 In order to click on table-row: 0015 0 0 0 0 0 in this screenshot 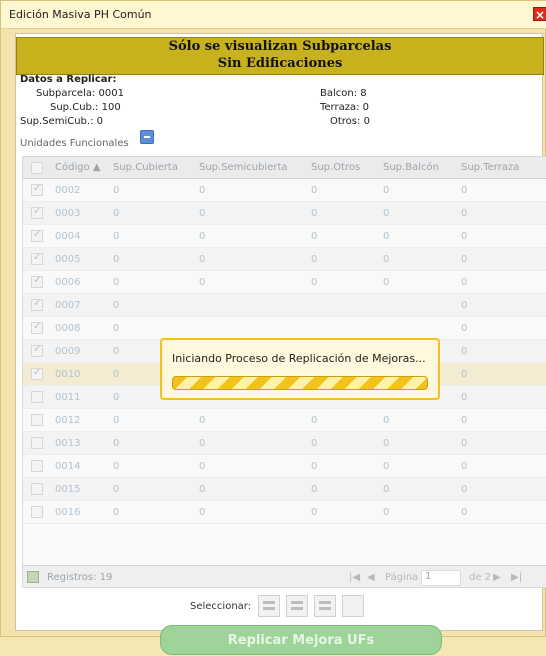, I will do `click(284, 489)`.